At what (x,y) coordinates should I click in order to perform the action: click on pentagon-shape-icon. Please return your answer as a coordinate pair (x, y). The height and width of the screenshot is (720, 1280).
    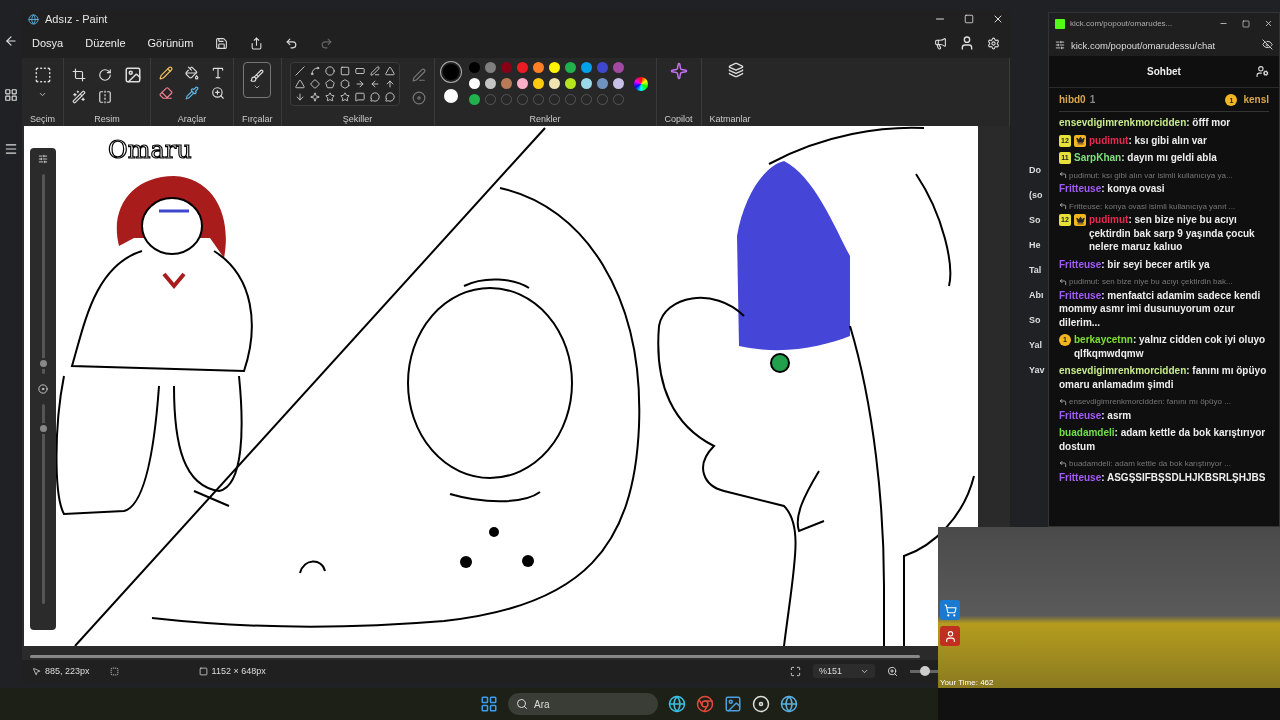
    Looking at the image, I should click on (329, 84).